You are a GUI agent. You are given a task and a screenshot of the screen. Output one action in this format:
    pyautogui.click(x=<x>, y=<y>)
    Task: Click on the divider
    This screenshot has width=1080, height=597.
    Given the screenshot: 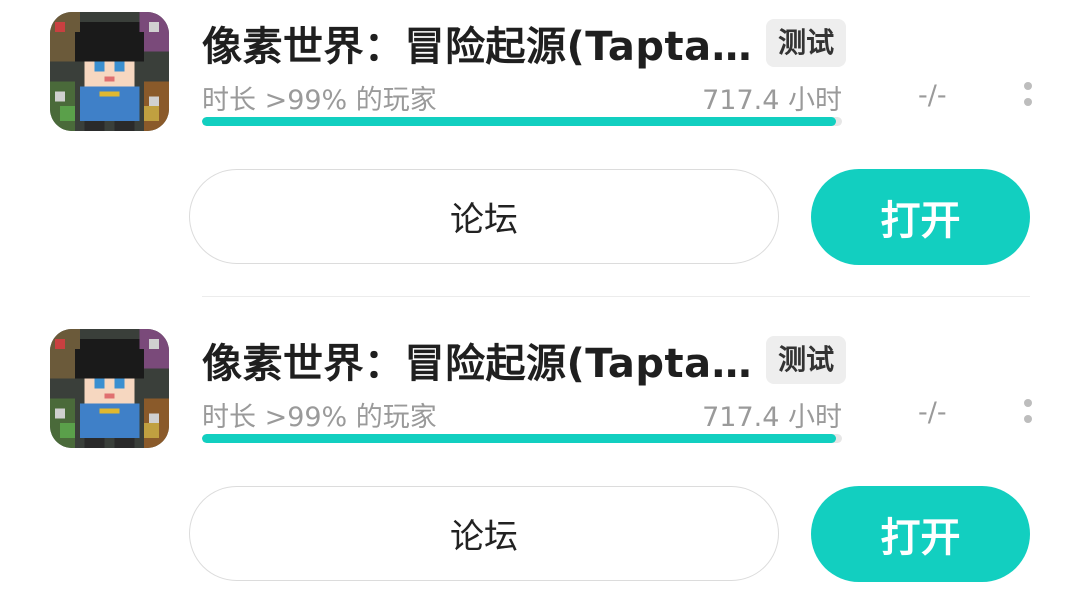 What is the action you would take?
    pyautogui.click(x=616, y=296)
    